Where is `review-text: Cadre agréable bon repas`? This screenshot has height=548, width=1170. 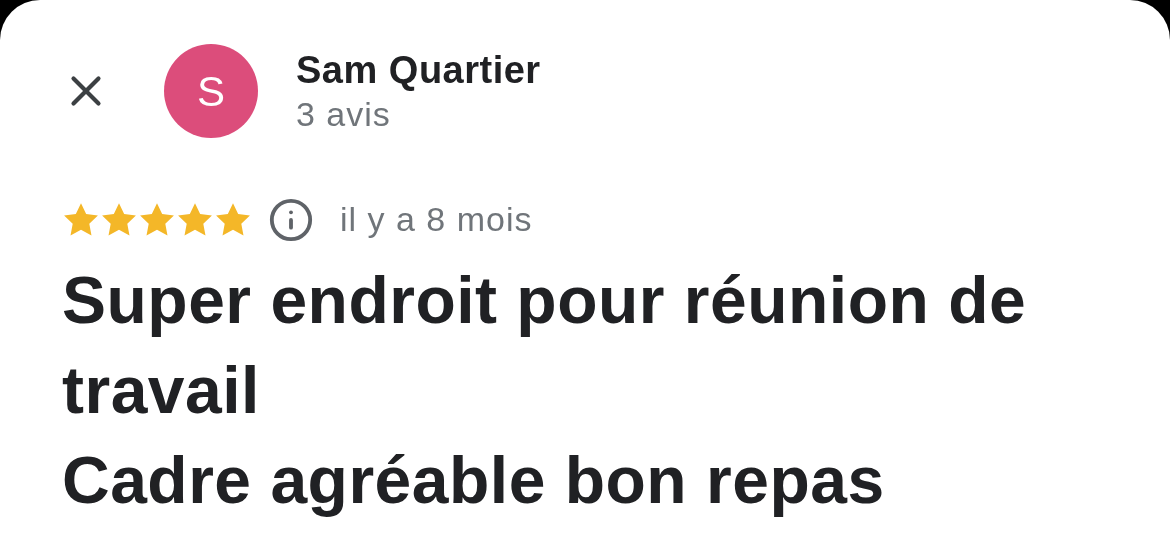
review-text: Cadre agréable bon repas is located at coordinates (474, 480).